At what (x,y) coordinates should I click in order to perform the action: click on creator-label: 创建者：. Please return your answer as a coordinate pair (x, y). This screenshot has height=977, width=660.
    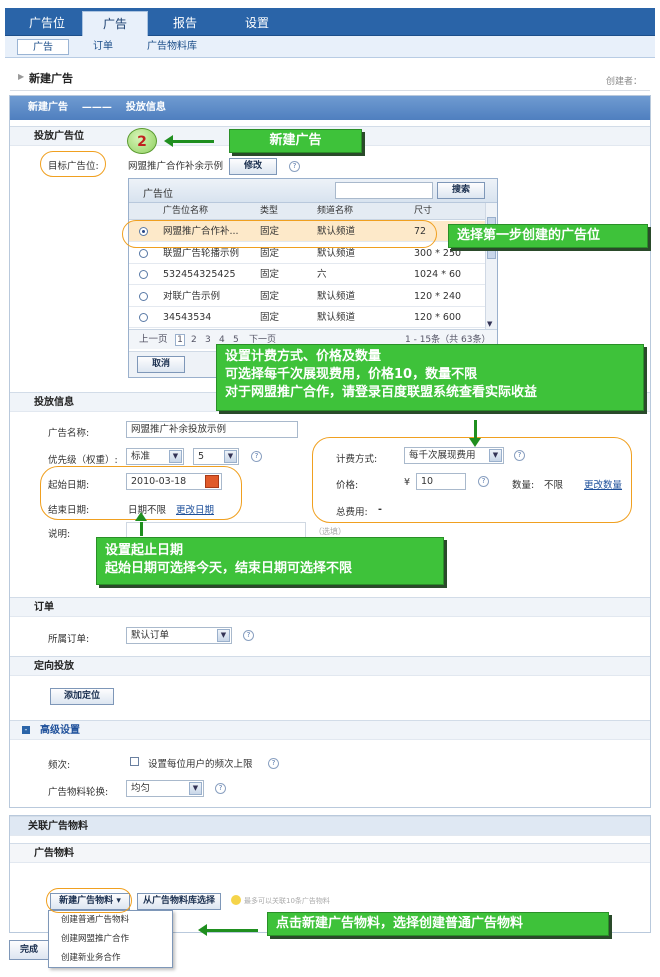
    Looking at the image, I should click on (623, 82).